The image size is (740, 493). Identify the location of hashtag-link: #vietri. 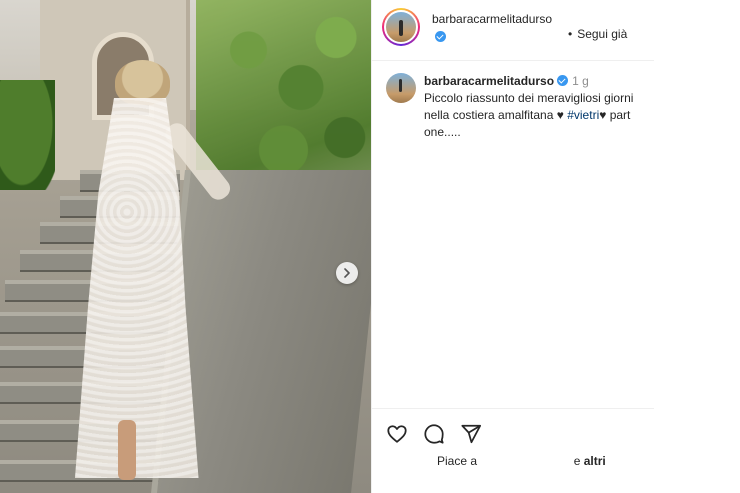
(583, 115).